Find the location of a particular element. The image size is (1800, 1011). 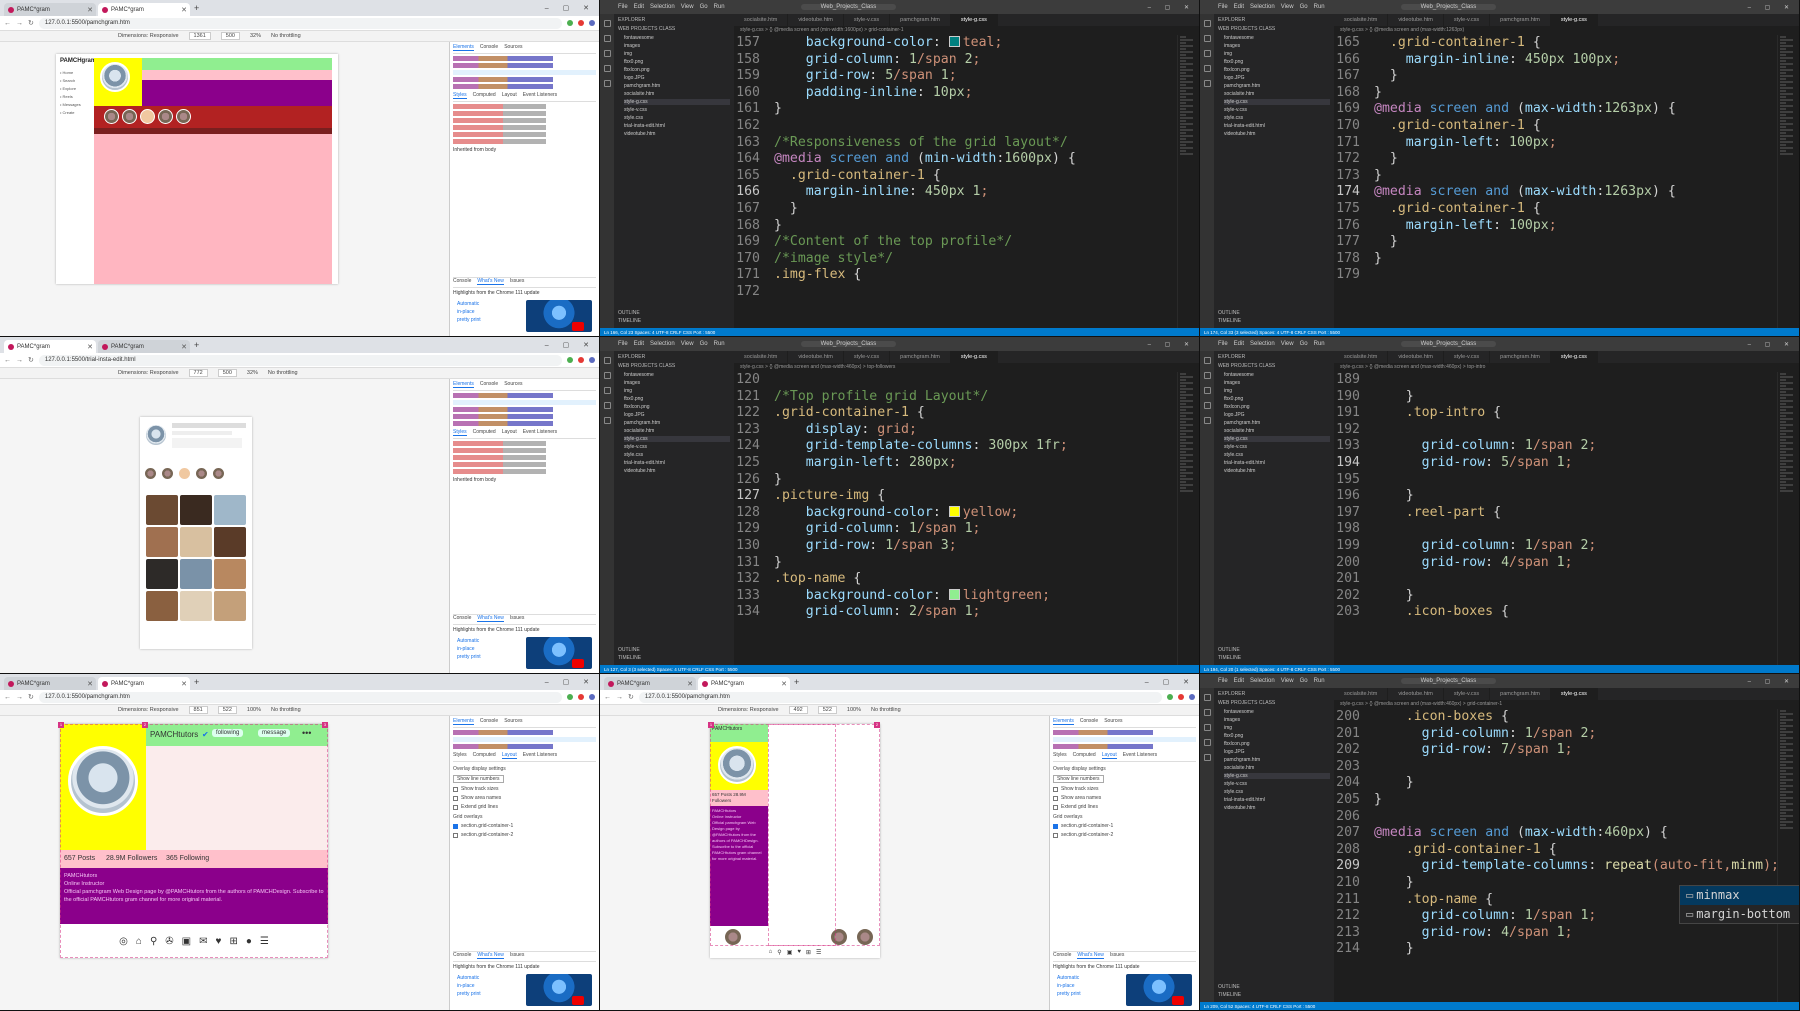

video-icon: ▣ is located at coordinates (790, 952).